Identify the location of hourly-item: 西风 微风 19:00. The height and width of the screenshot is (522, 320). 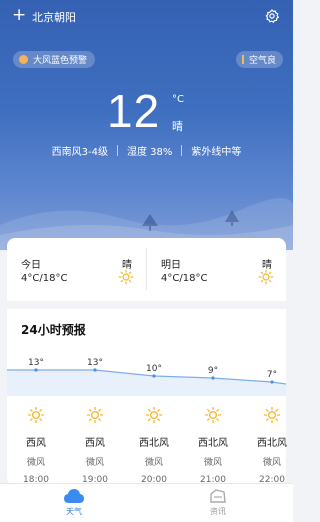
(95, 445).